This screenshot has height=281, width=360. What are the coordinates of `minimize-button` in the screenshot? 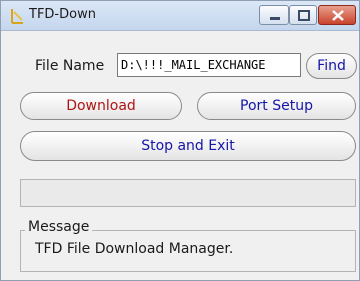 It's located at (274, 15).